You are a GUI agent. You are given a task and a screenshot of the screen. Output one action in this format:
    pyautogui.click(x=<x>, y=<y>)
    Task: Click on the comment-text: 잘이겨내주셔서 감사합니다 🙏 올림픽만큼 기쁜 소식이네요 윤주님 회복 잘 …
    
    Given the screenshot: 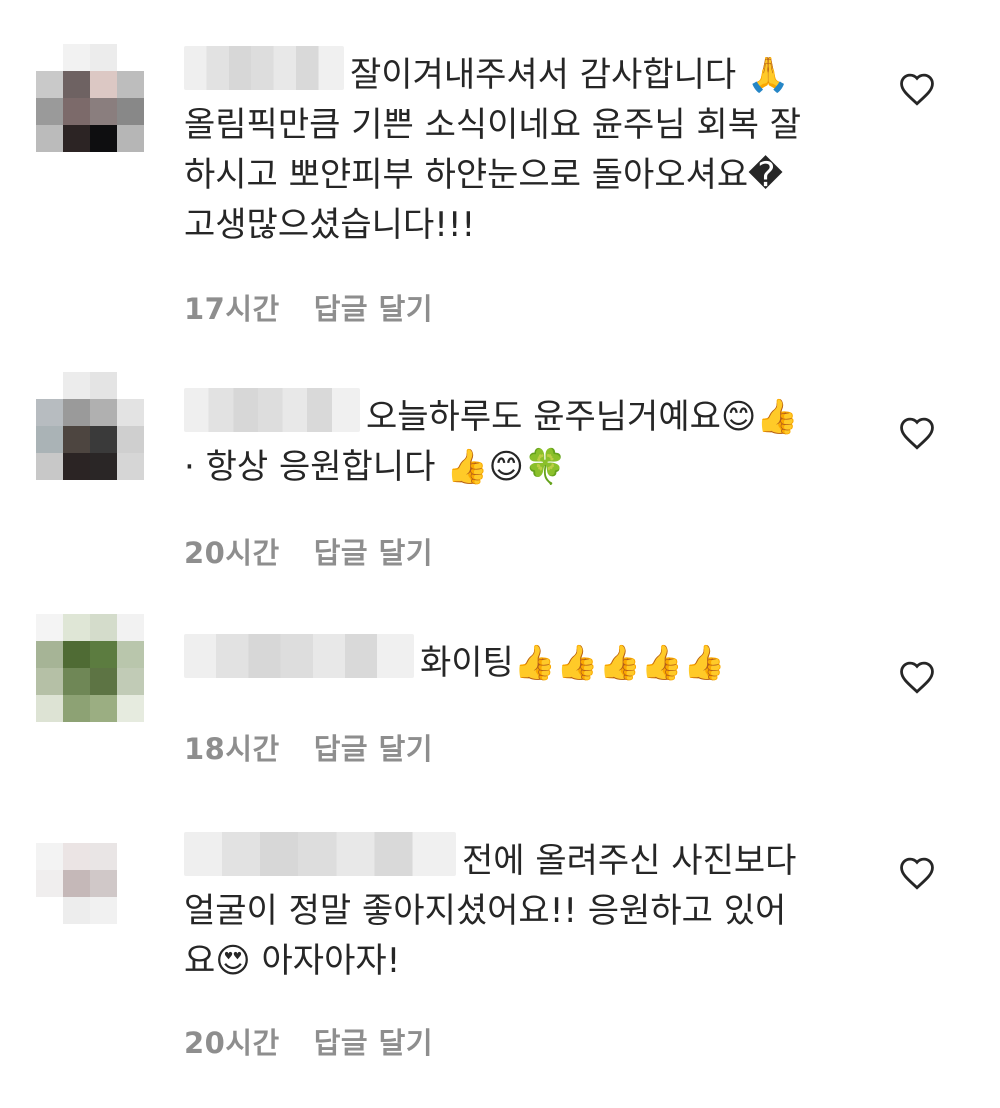 What is the action you would take?
    pyautogui.click(x=534, y=148)
    